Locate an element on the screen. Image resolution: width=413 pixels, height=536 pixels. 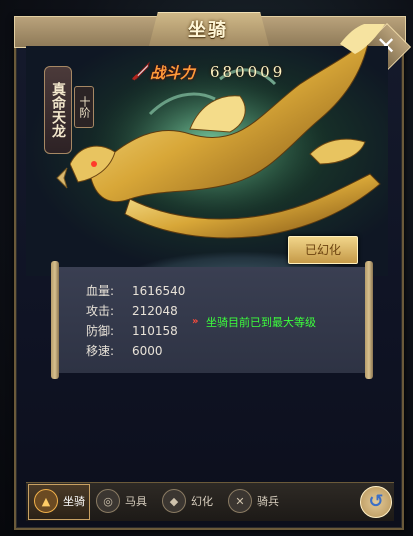
tab-label: 马具 is located at coordinates (136, 501).